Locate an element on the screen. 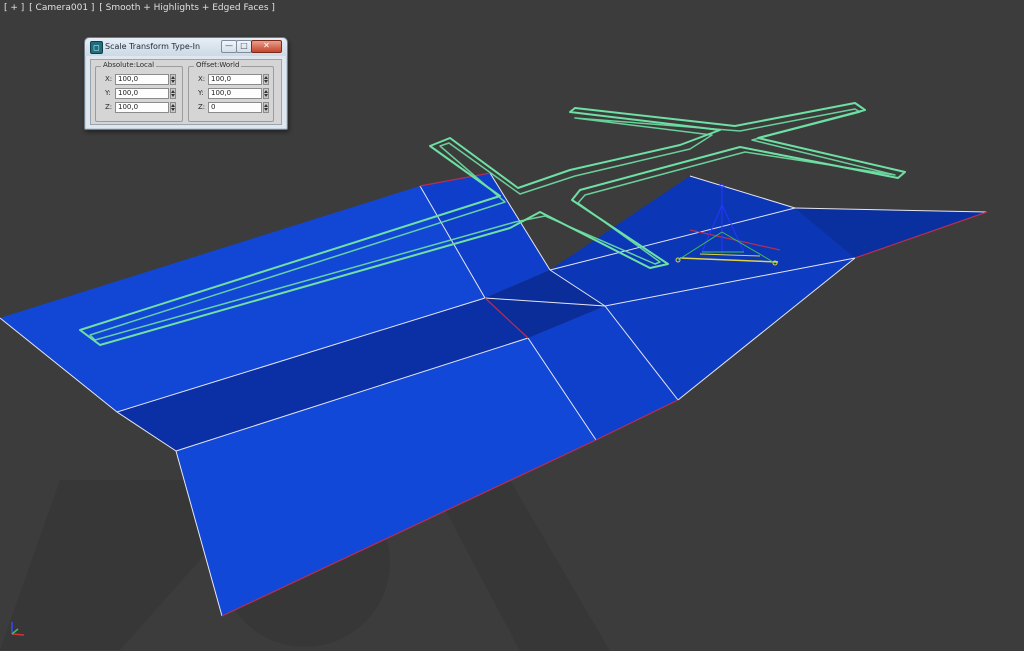 The image size is (1024, 651). offset-x-spinner is located at coordinates (266, 79).